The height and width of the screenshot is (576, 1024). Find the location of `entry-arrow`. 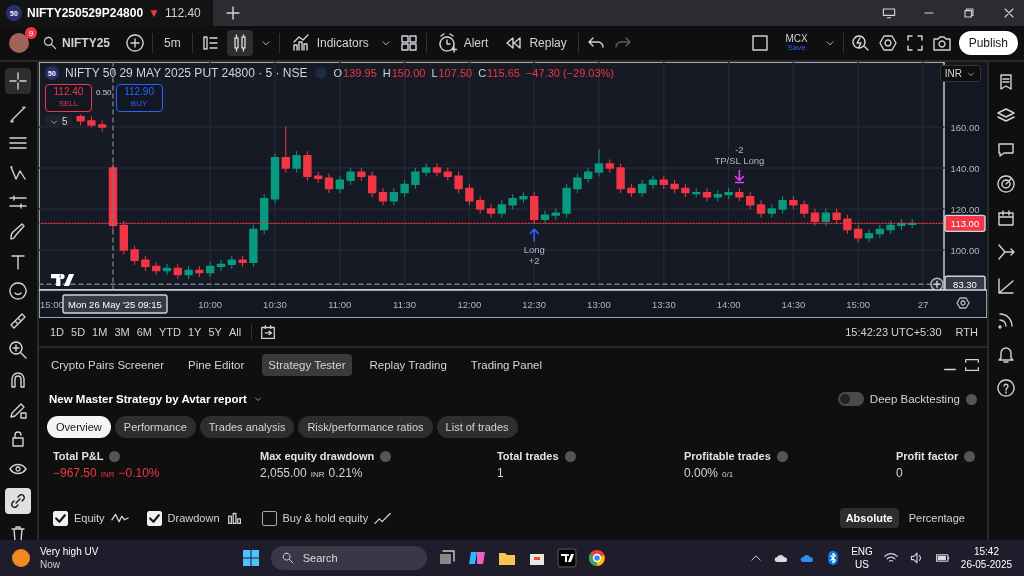

entry-arrow is located at coordinates (534, 235).